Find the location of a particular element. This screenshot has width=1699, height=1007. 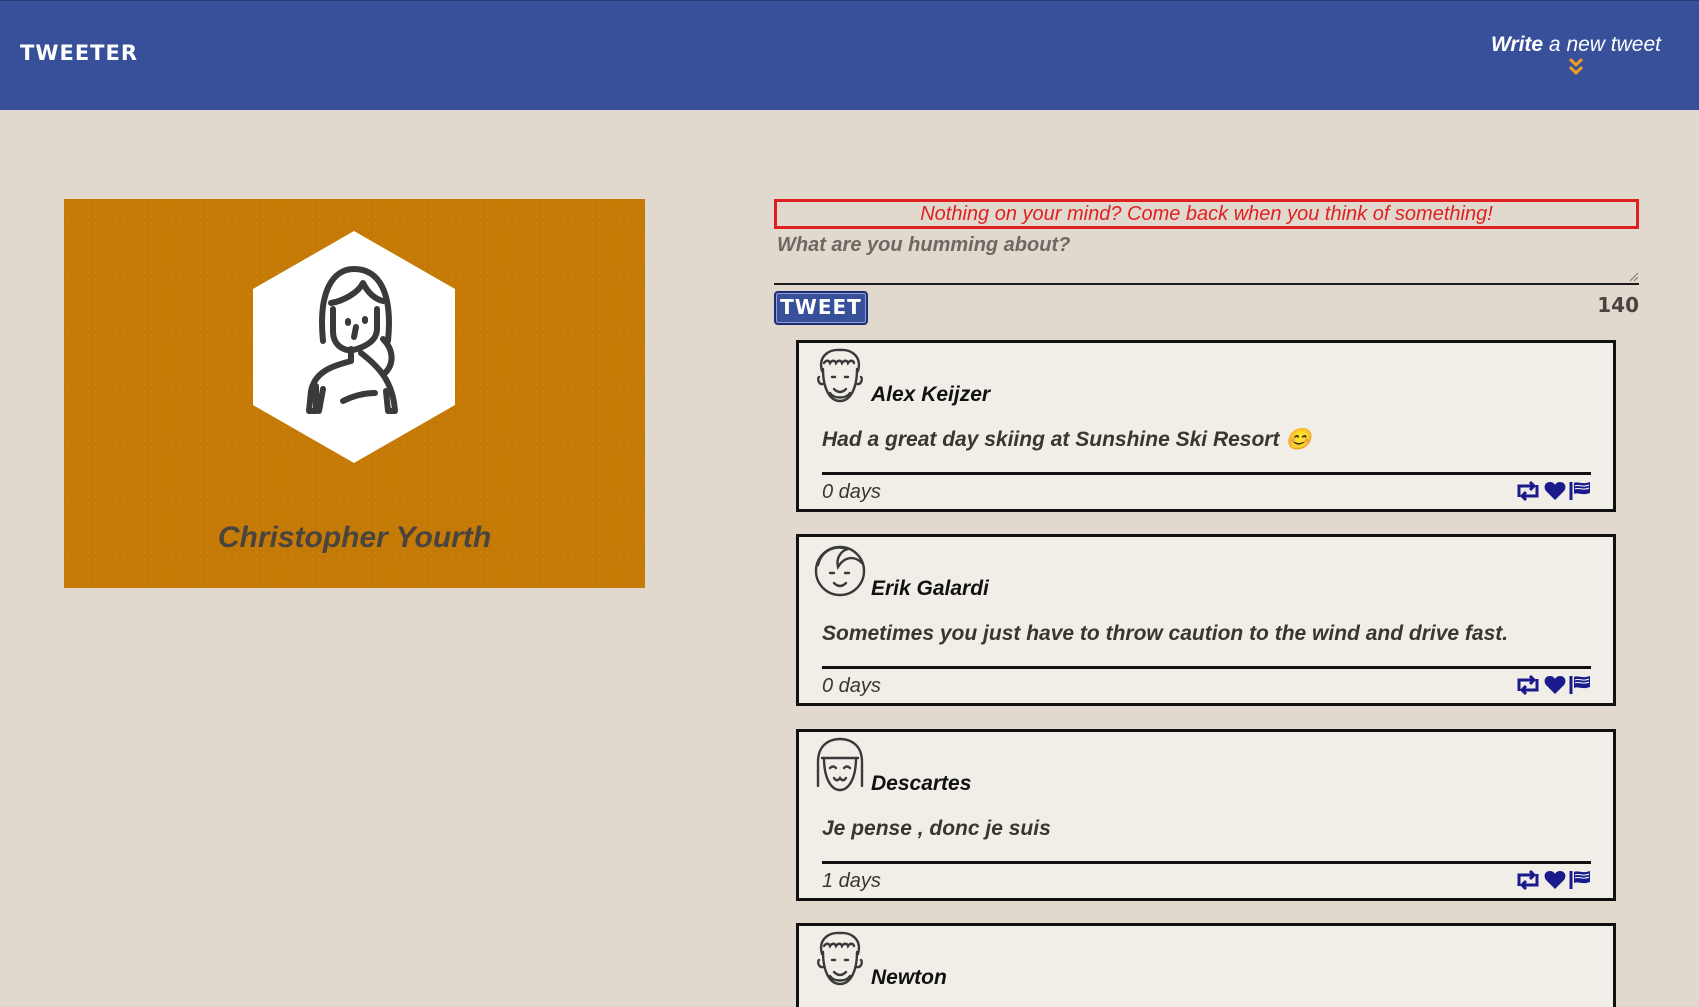

tweet-footer: 1 days is located at coordinates (1206, 879).